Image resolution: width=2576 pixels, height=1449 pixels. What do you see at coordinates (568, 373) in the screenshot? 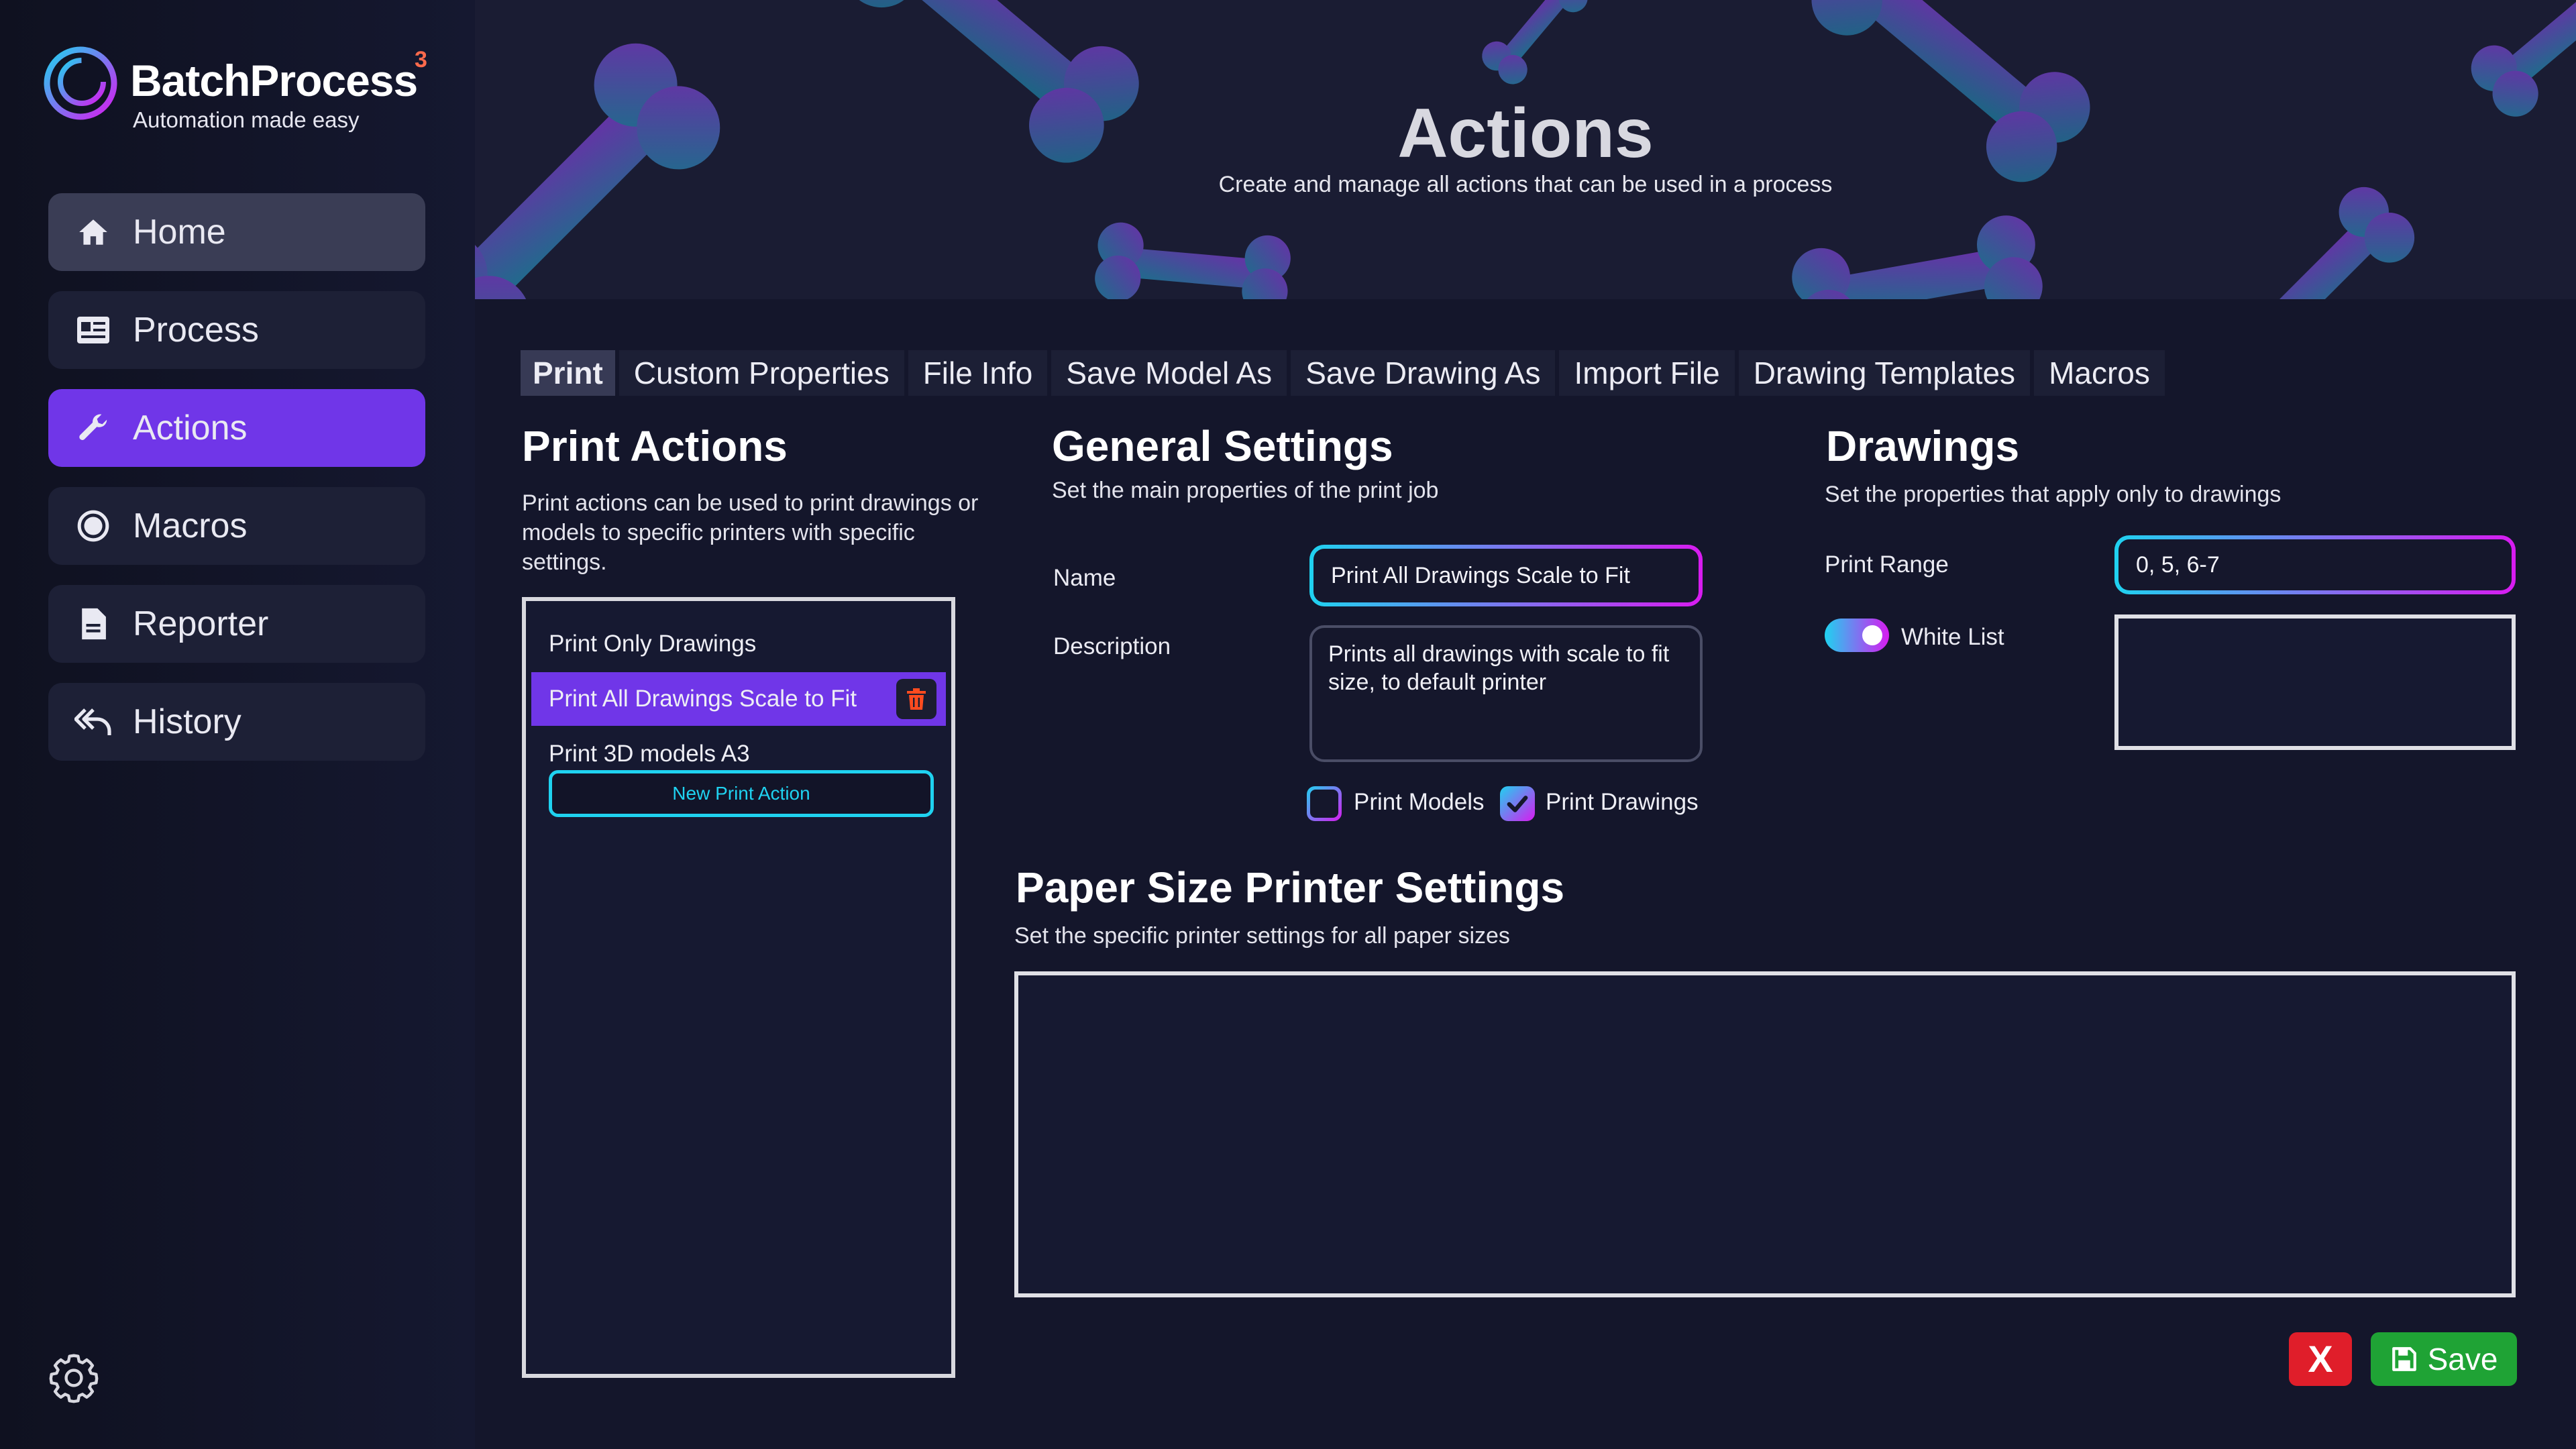
I see `tab-print: Print` at bounding box center [568, 373].